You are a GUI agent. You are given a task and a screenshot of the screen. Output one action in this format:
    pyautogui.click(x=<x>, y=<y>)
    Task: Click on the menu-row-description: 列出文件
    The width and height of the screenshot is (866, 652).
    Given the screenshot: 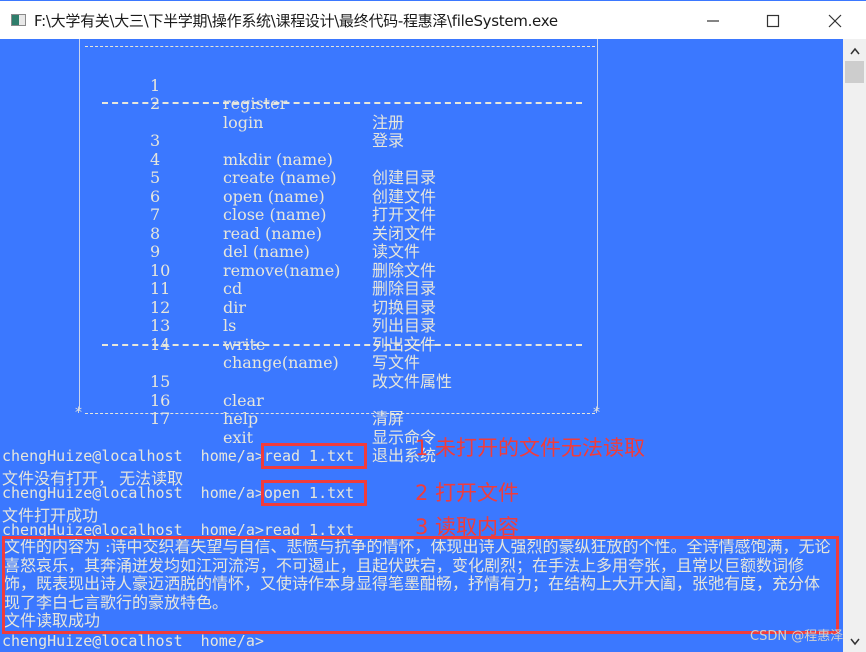 What is the action you would take?
    pyautogui.click(x=404, y=344)
    